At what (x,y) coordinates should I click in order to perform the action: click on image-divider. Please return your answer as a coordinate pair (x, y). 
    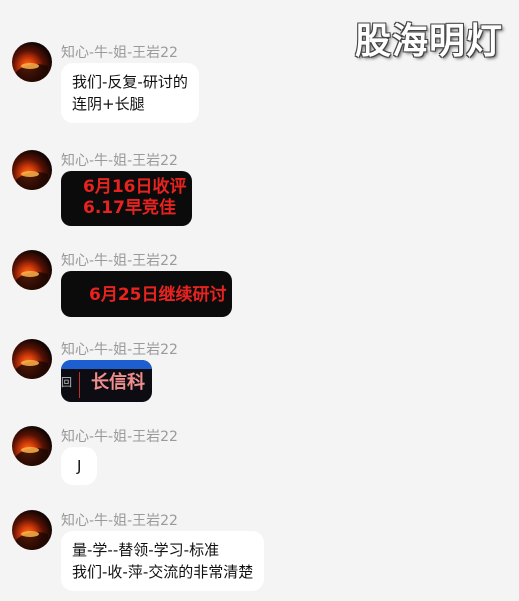
    Looking at the image, I should click on (79, 385).